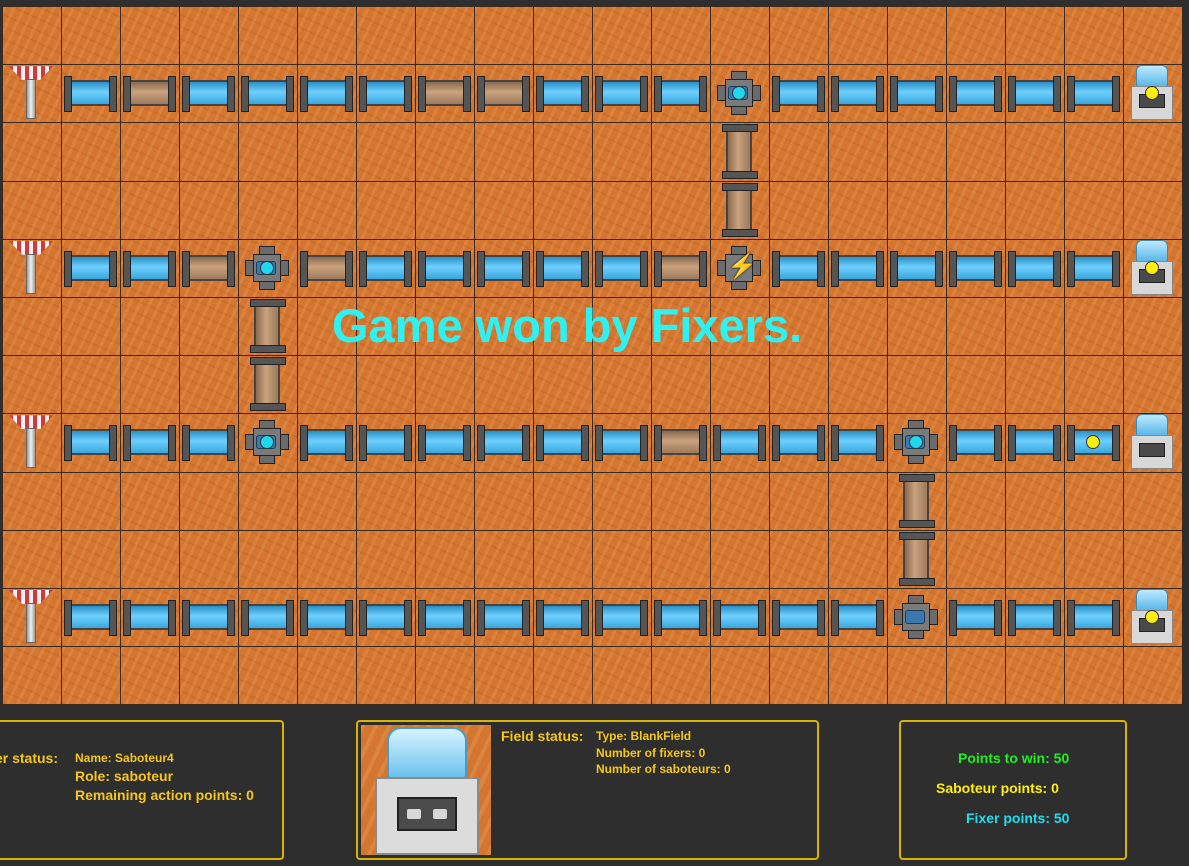 This screenshot has height=866, width=1189. Describe the element at coordinates (916, 617) in the screenshot. I see `pump` at that location.